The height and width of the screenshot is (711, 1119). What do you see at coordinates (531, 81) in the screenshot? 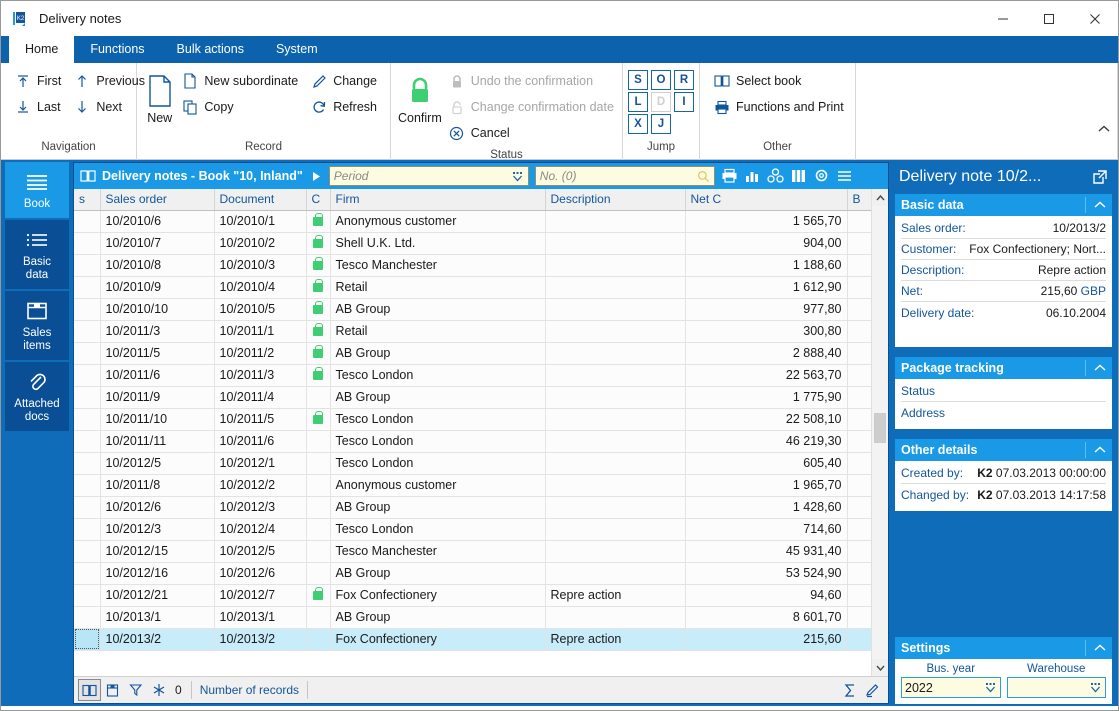
I see `undo-confirmation-button: Undo the confirmation` at bounding box center [531, 81].